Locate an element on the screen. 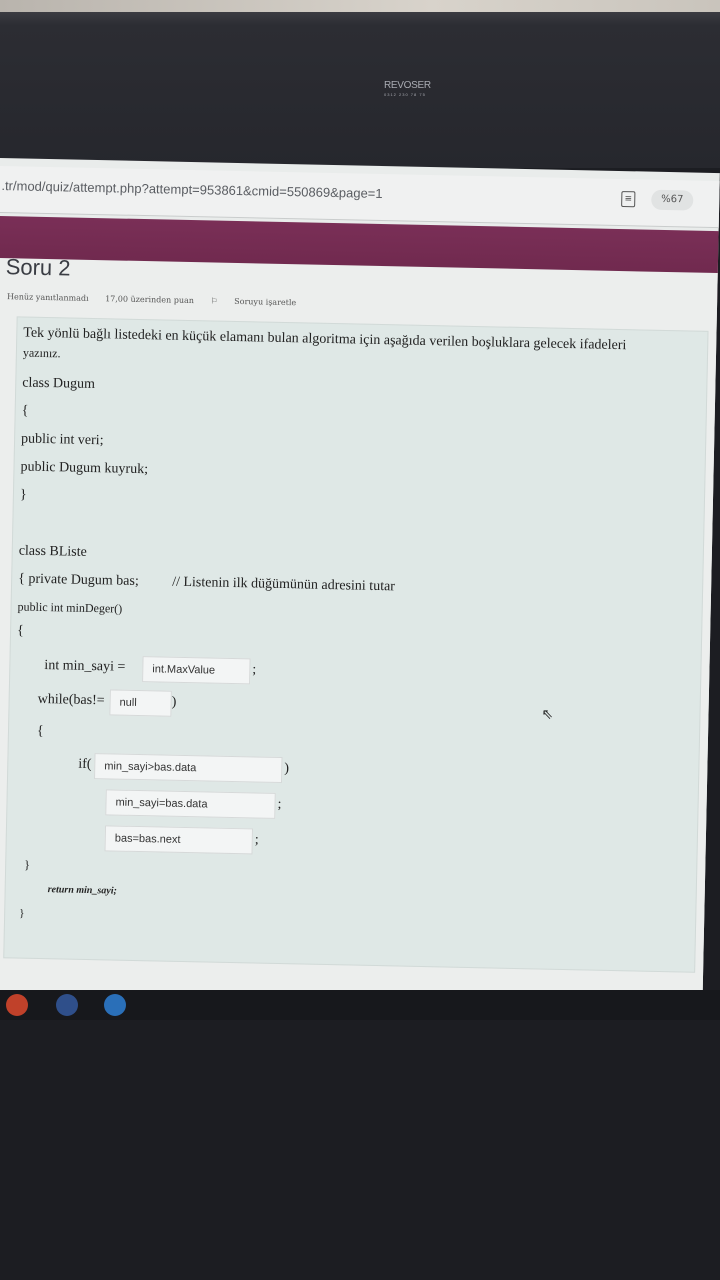 This screenshot has height=1280, width=720. code-line: public Dugum kuyruk; is located at coordinates (84, 468).